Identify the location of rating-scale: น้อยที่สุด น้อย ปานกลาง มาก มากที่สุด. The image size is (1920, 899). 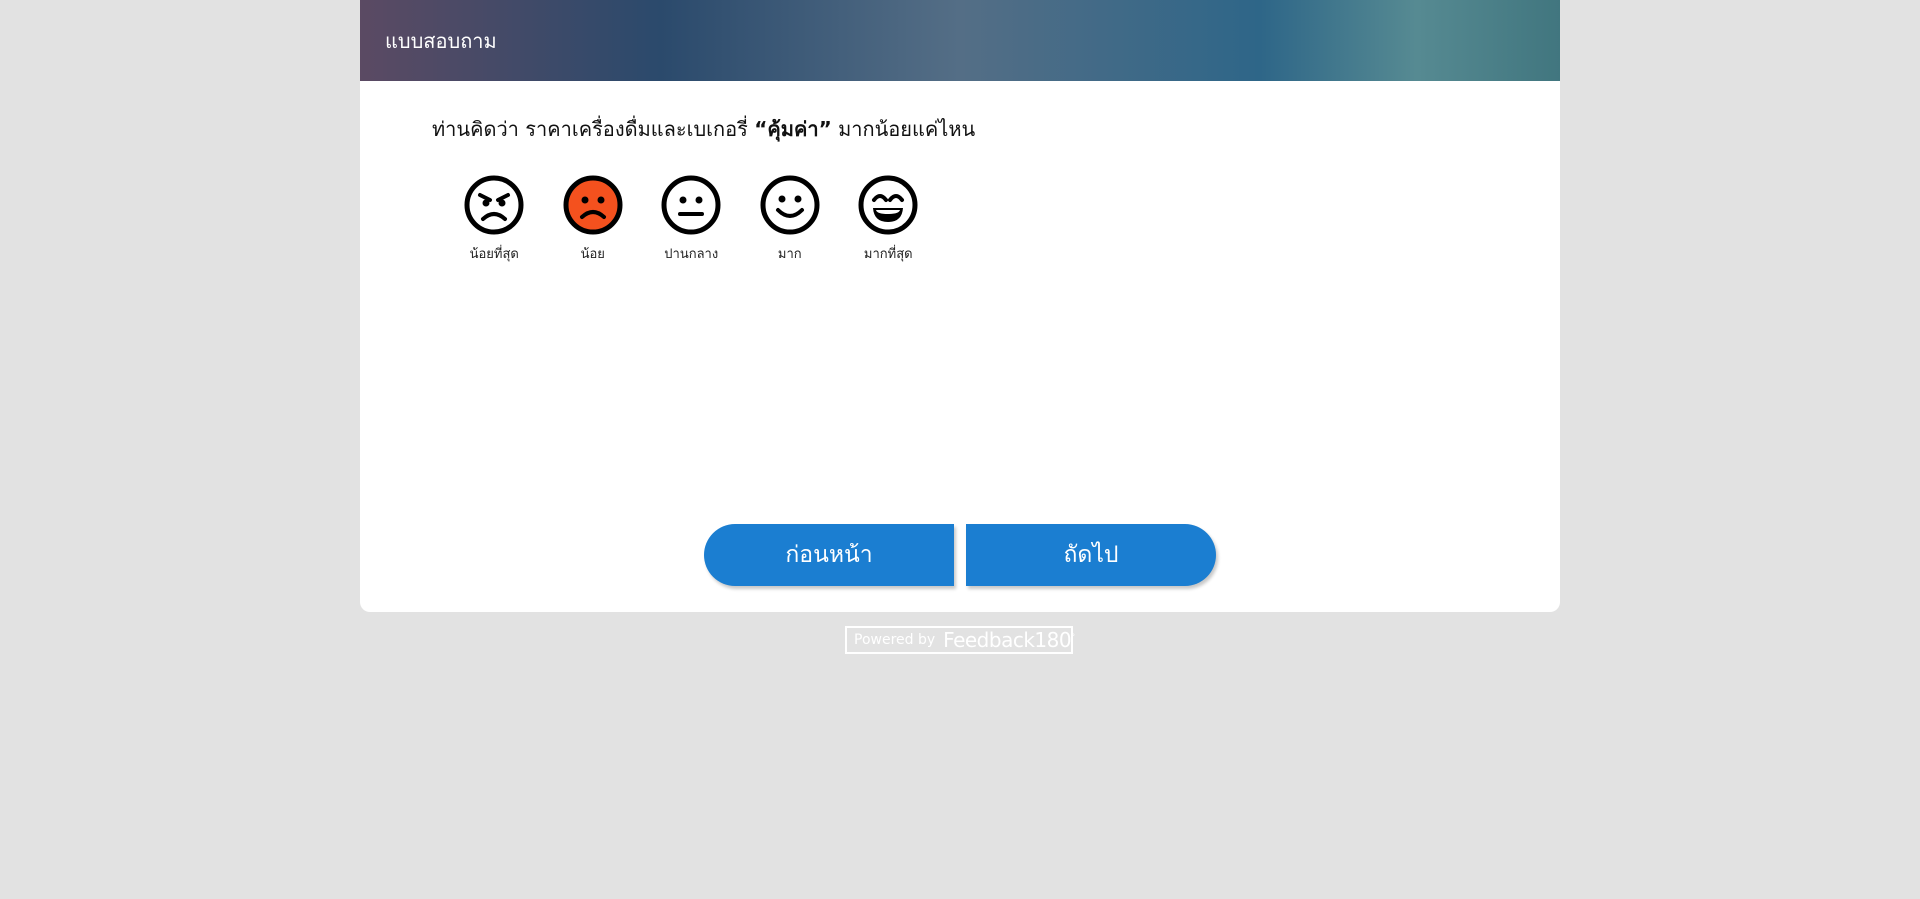
(691, 219).